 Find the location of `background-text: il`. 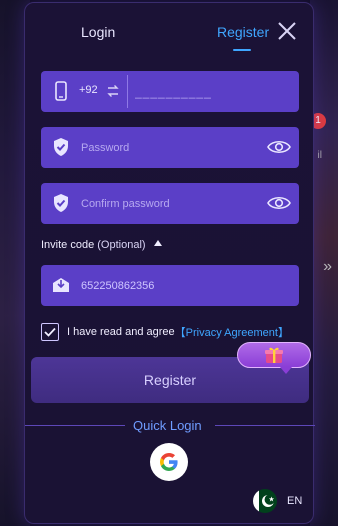

background-text: il is located at coordinates (319, 155).